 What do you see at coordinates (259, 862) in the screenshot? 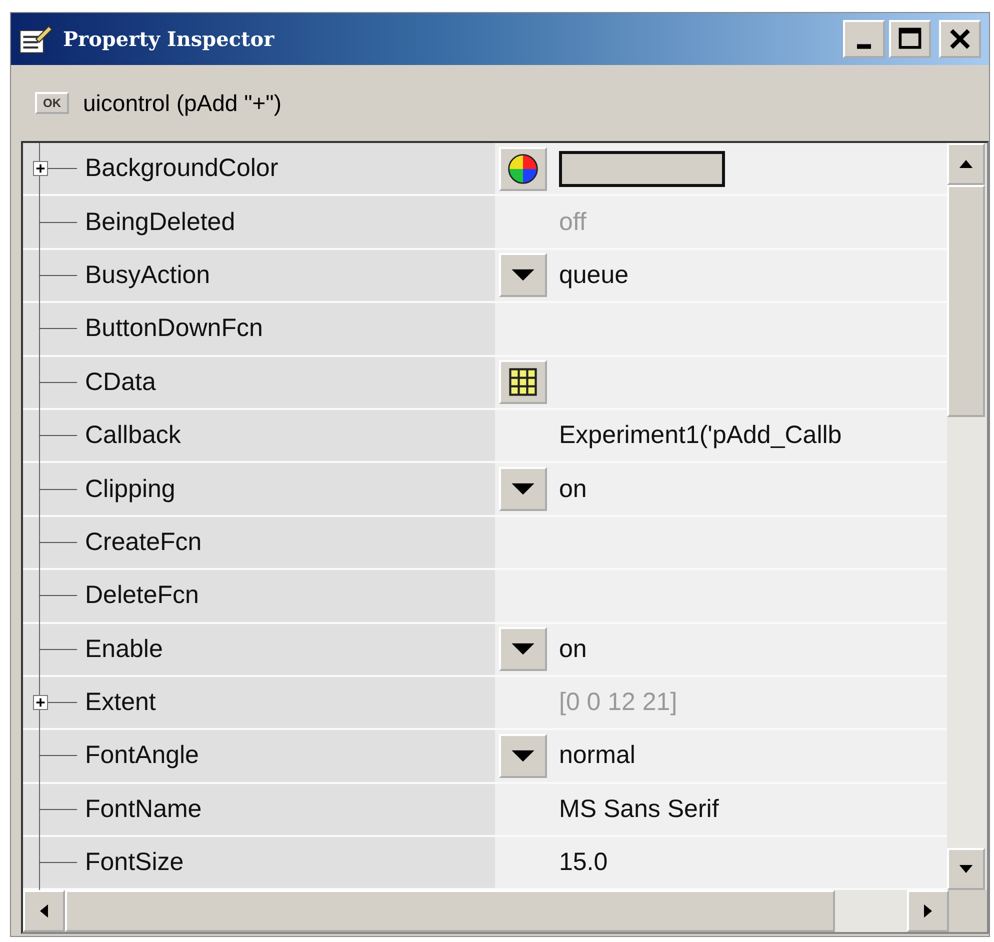
I see `property-name-cell: FontSize` at bounding box center [259, 862].